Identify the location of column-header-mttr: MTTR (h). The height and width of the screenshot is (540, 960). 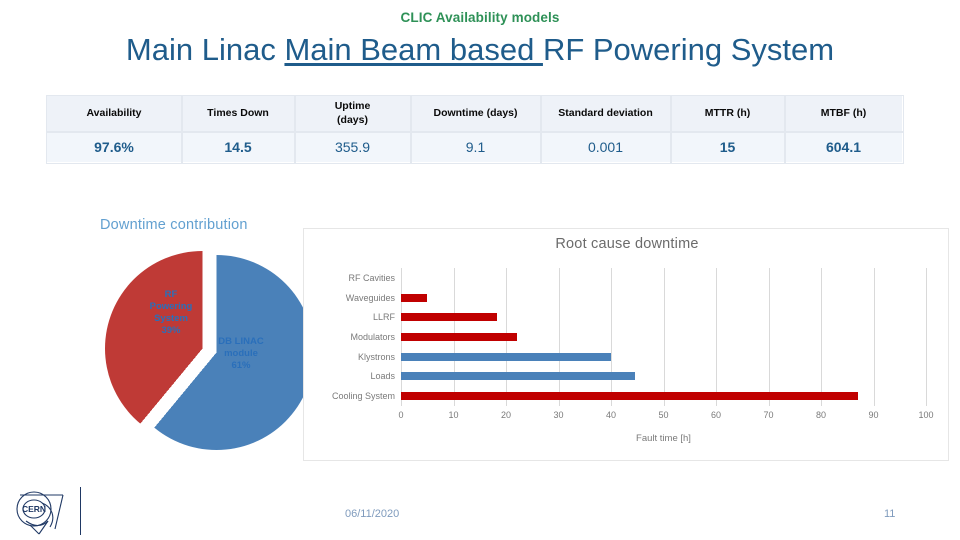
(727, 113).